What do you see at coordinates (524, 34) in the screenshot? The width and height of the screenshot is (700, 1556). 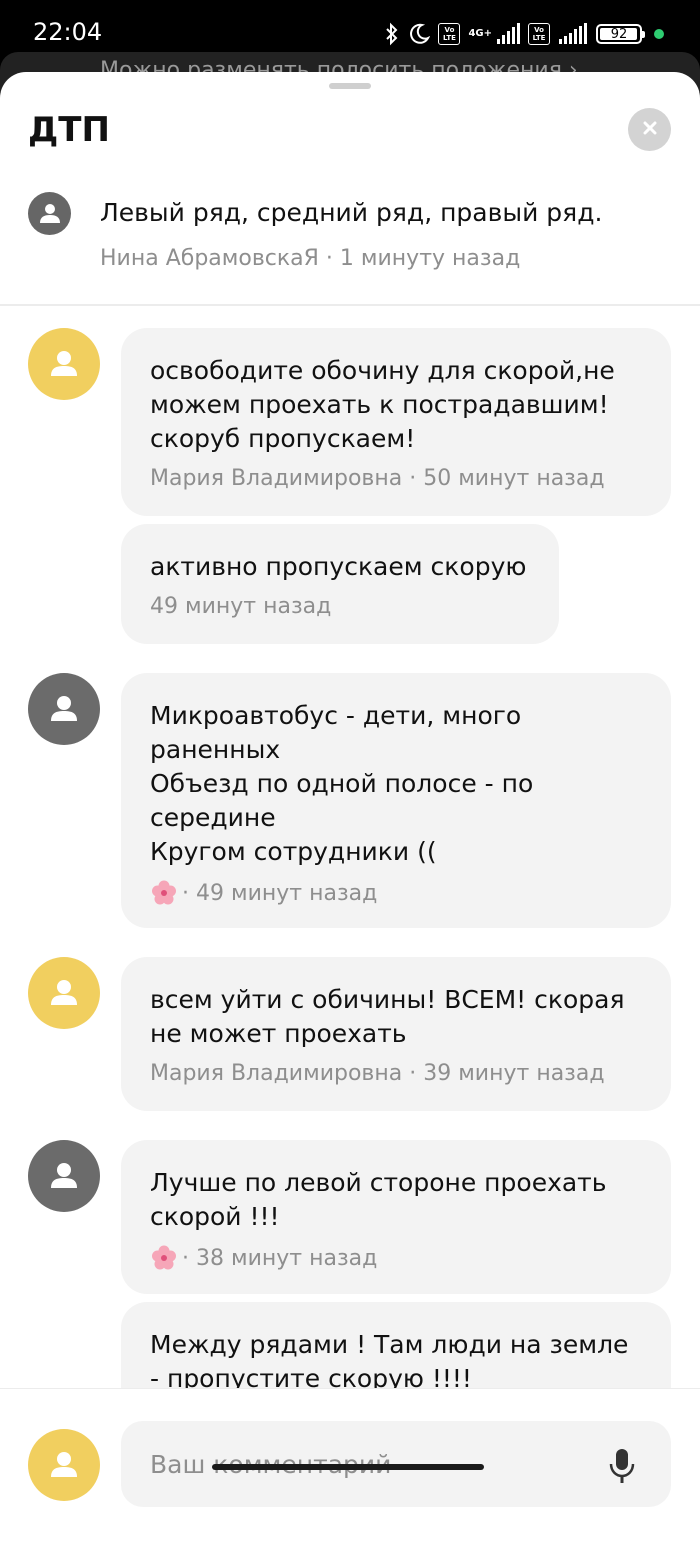 I see `status-icons: Vo LTE 4G+ Vo LTE 92` at bounding box center [524, 34].